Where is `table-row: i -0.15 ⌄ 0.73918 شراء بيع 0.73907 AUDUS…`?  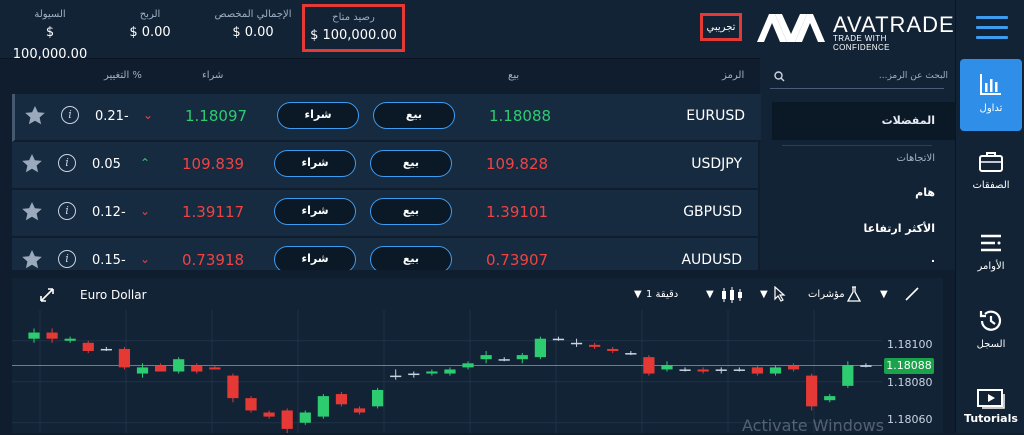 table-row: i -0.15 ⌄ 0.73918 شراء بيع 0.73907 AUDUS… is located at coordinates (385, 255).